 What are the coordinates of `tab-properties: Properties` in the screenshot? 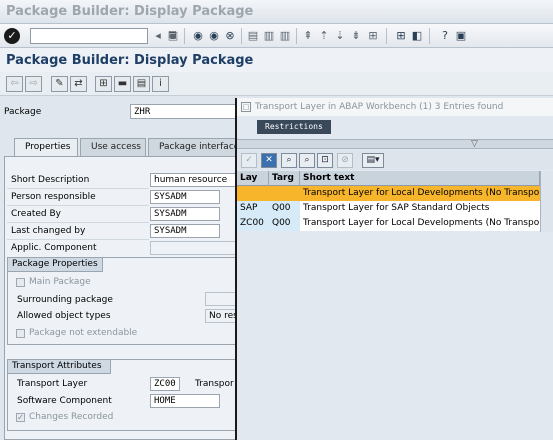 It's located at (46, 147).